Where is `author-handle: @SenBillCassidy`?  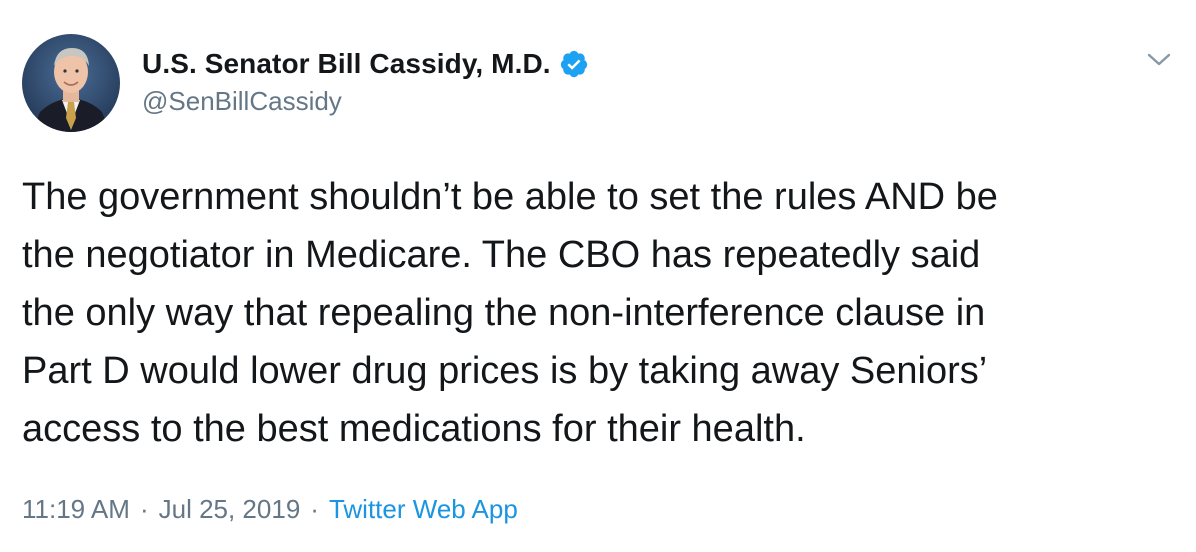 author-handle: @SenBillCassidy is located at coordinates (242, 101).